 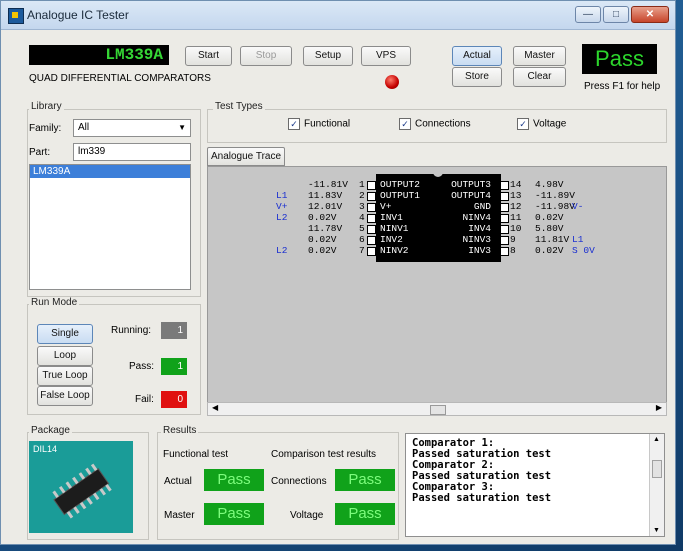 What do you see at coordinates (552, 239) in the screenshot?
I see `pin-voltage: 11.81V` at bounding box center [552, 239].